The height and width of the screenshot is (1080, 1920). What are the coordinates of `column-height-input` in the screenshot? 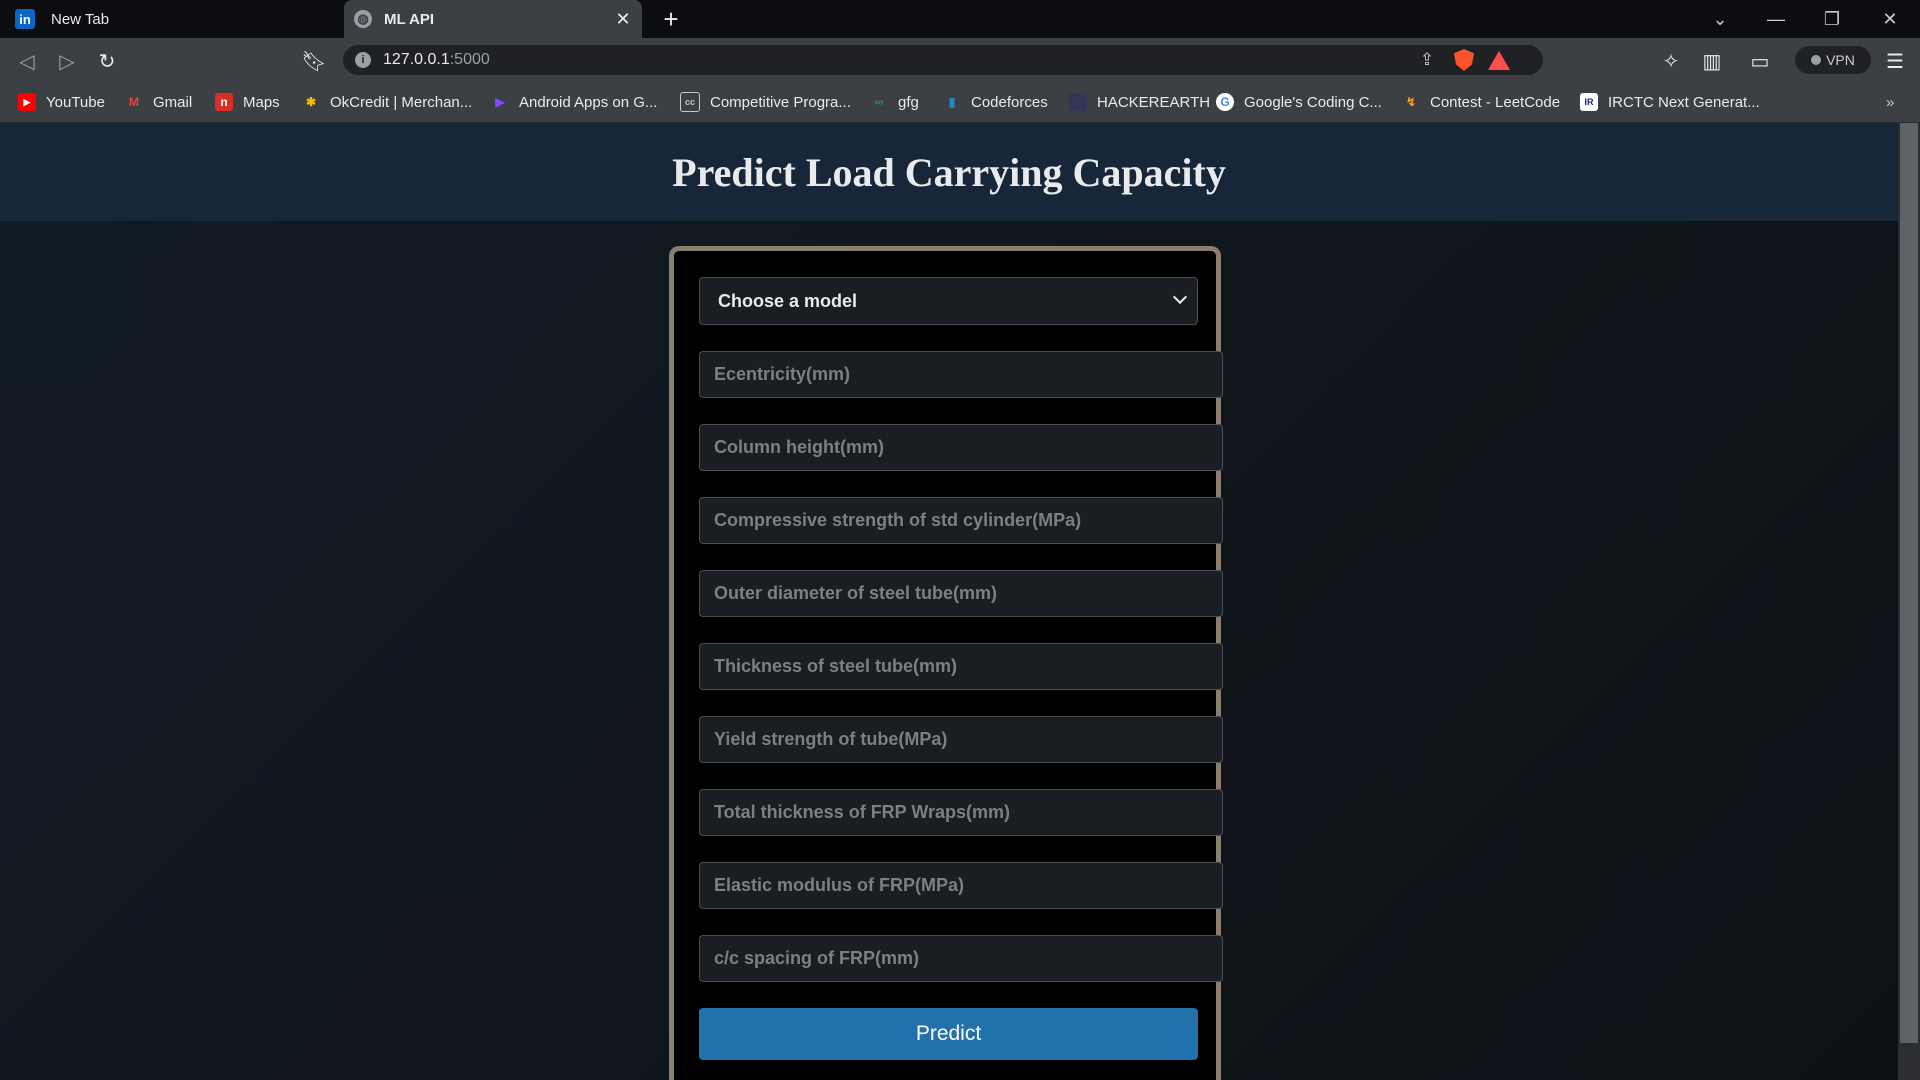 It's located at (961, 447).